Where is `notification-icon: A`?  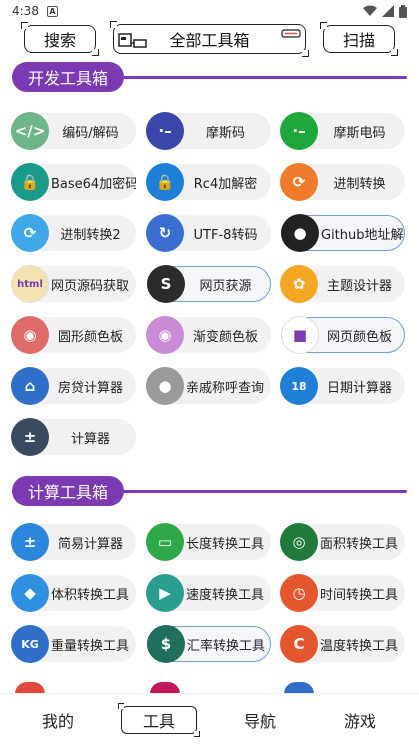
notification-icon: A is located at coordinates (52, 11).